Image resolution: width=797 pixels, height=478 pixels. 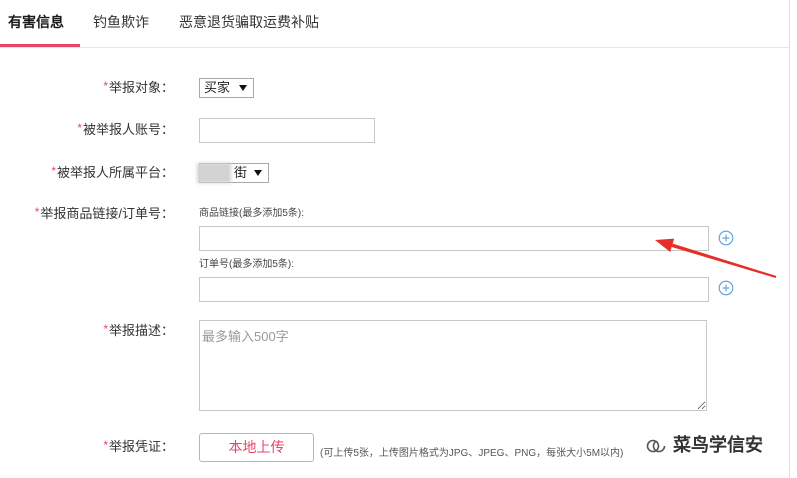 I want to click on product-link-hint: 商品链接(最多添加5条):, so click(x=251, y=213).